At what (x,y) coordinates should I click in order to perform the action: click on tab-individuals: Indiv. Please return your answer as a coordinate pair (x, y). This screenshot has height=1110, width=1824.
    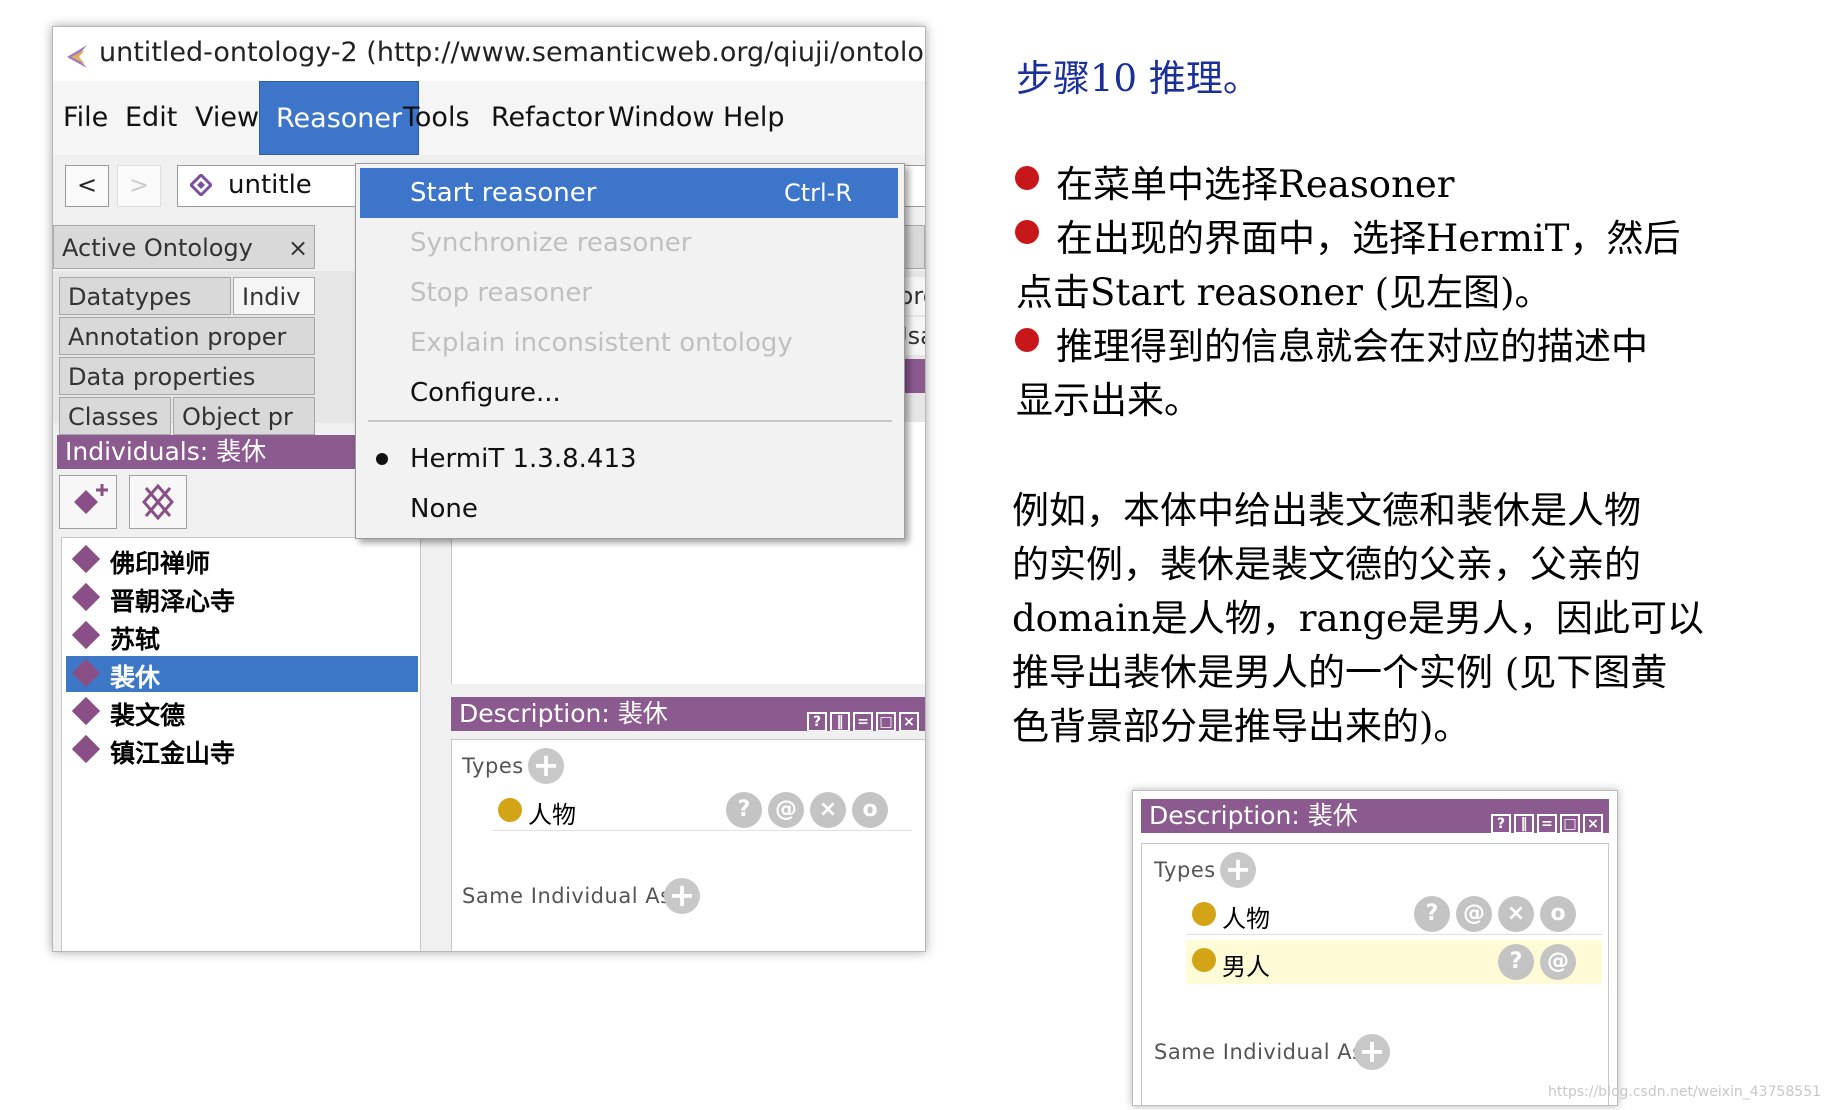
    Looking at the image, I should click on (274, 296).